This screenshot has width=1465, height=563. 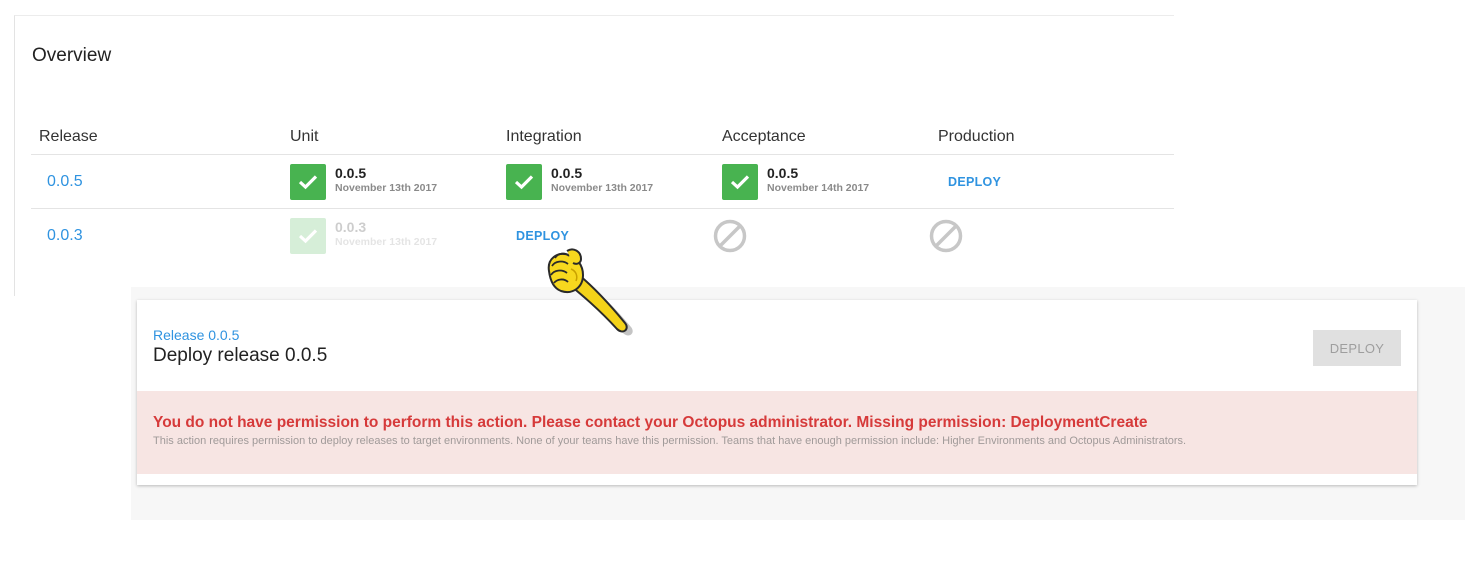 What do you see at coordinates (72, 55) in the screenshot?
I see `overview-title: Overview` at bounding box center [72, 55].